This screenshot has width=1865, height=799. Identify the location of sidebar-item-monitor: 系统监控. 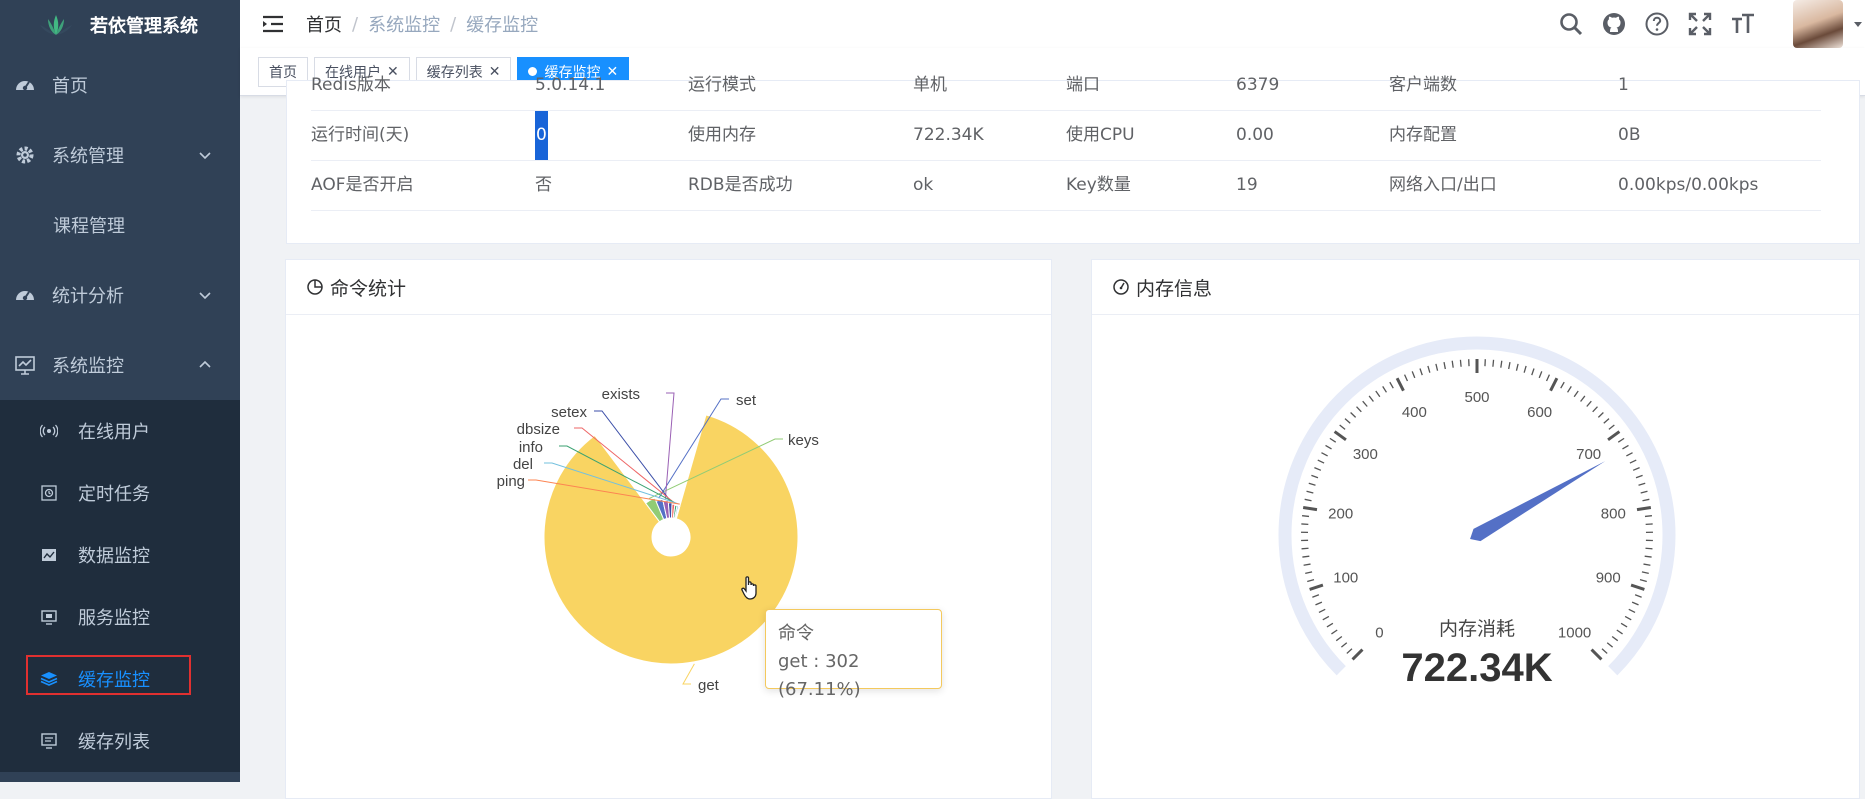
(120, 365).